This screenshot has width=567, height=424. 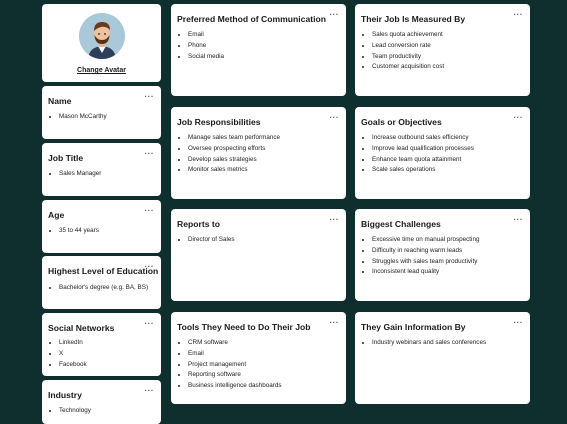 I want to click on list-item: Phone, so click(x=206, y=46).